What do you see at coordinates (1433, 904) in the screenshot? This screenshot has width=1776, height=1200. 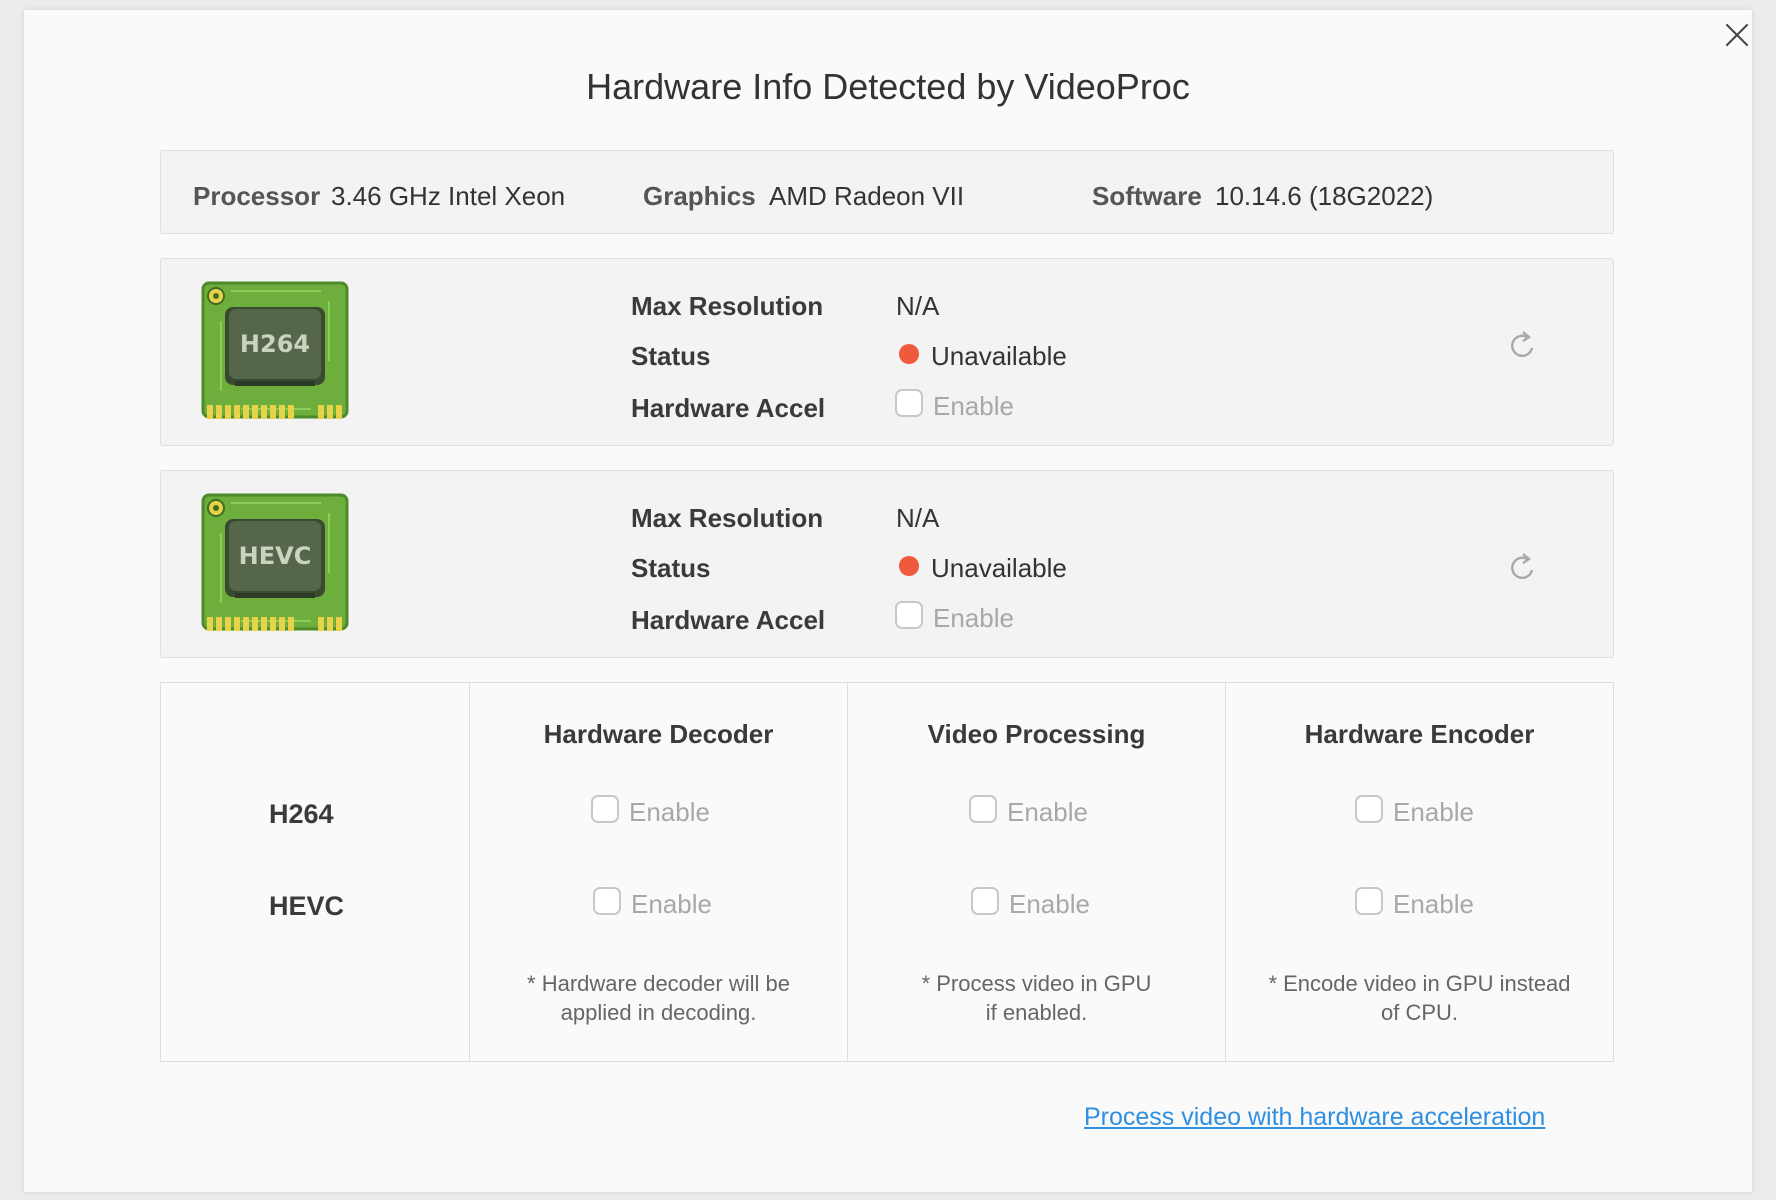 I see `hevc-encoder-enable-label: Enable` at bounding box center [1433, 904].